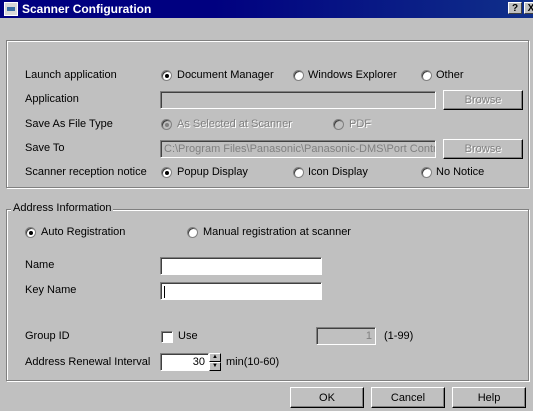 Image resolution: width=533 pixels, height=411 pixels. What do you see at coordinates (184, 362) in the screenshot?
I see `renewal-interval-input: 30` at bounding box center [184, 362].